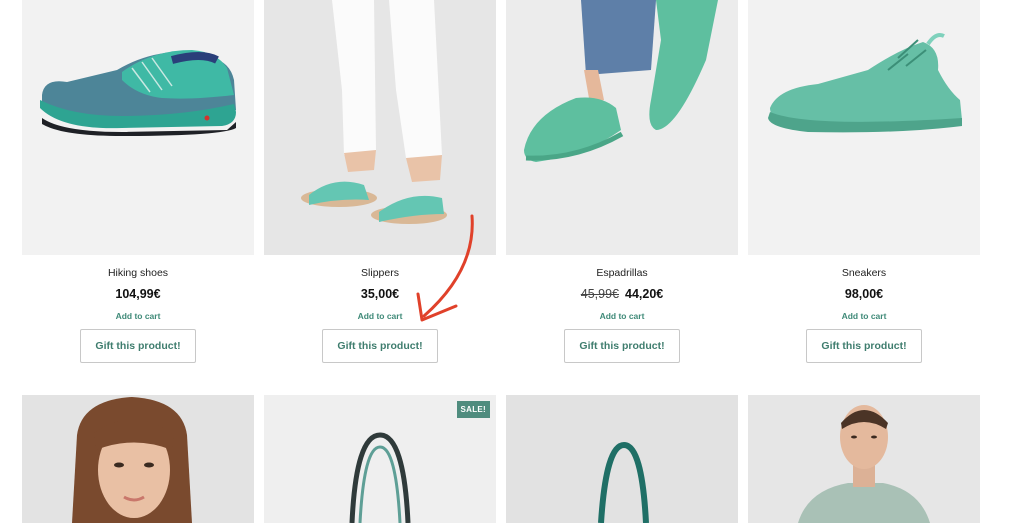 The width and height of the screenshot is (1024, 523). Describe the element at coordinates (622, 273) in the screenshot. I see `product-name: Espadrillas` at that location.